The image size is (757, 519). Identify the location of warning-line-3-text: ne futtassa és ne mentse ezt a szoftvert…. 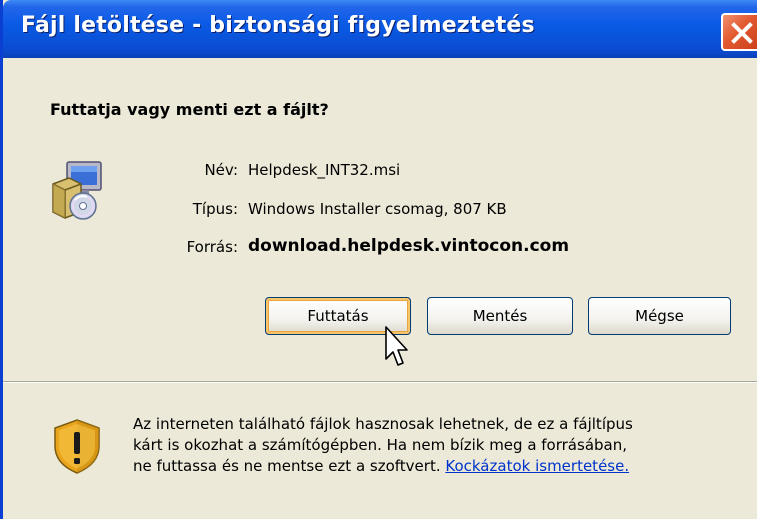
(287, 466).